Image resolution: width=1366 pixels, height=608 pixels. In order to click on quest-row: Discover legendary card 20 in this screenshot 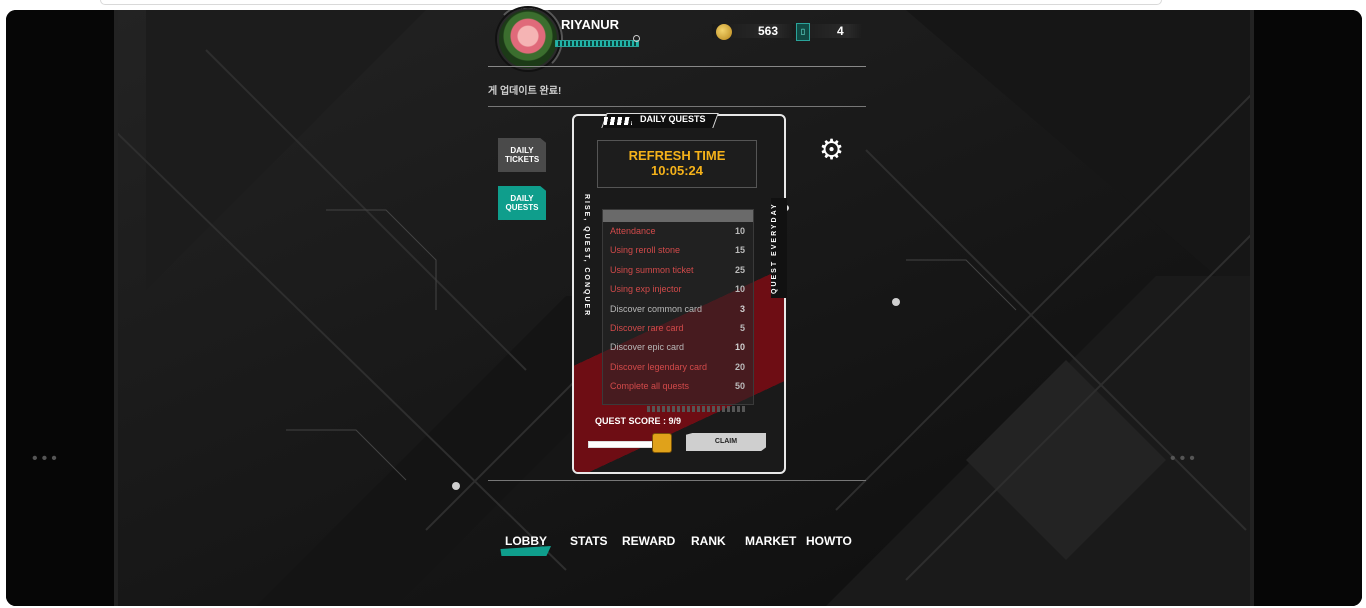, I will do `click(678, 367)`.